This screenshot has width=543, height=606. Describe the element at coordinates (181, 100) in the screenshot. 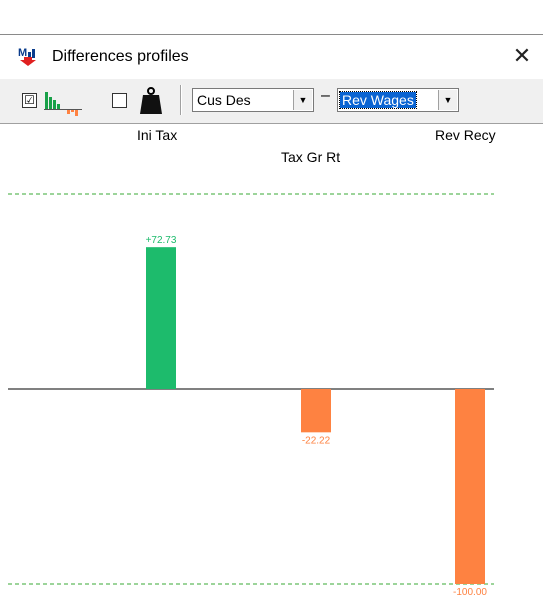

I see `toolbar-separator` at that location.